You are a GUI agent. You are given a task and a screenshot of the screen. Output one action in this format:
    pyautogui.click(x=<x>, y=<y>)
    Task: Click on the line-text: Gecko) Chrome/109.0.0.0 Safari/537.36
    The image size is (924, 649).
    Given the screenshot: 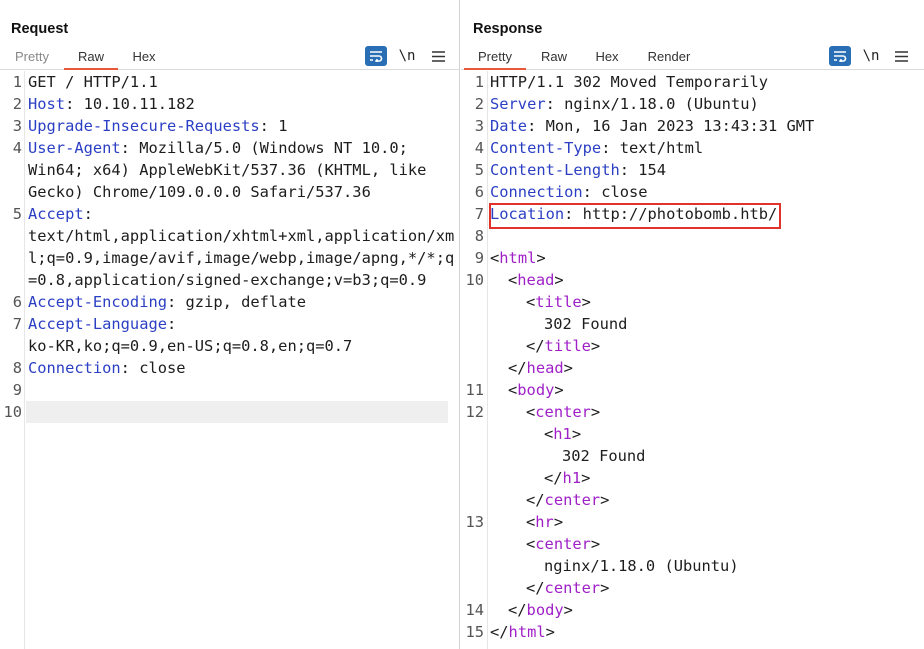 What is the action you would take?
    pyautogui.click(x=199, y=192)
    